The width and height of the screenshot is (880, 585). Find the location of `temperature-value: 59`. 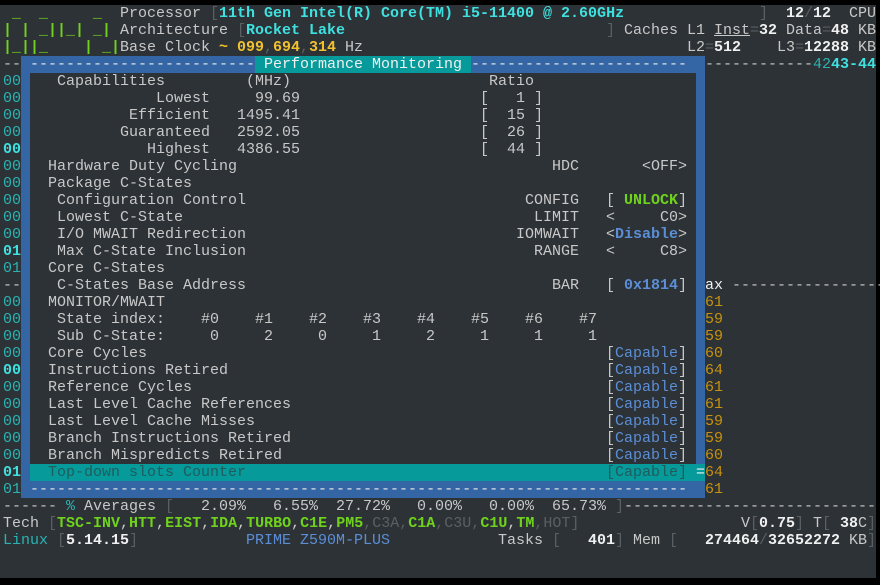

temperature-value: 59 is located at coordinates (714, 336).